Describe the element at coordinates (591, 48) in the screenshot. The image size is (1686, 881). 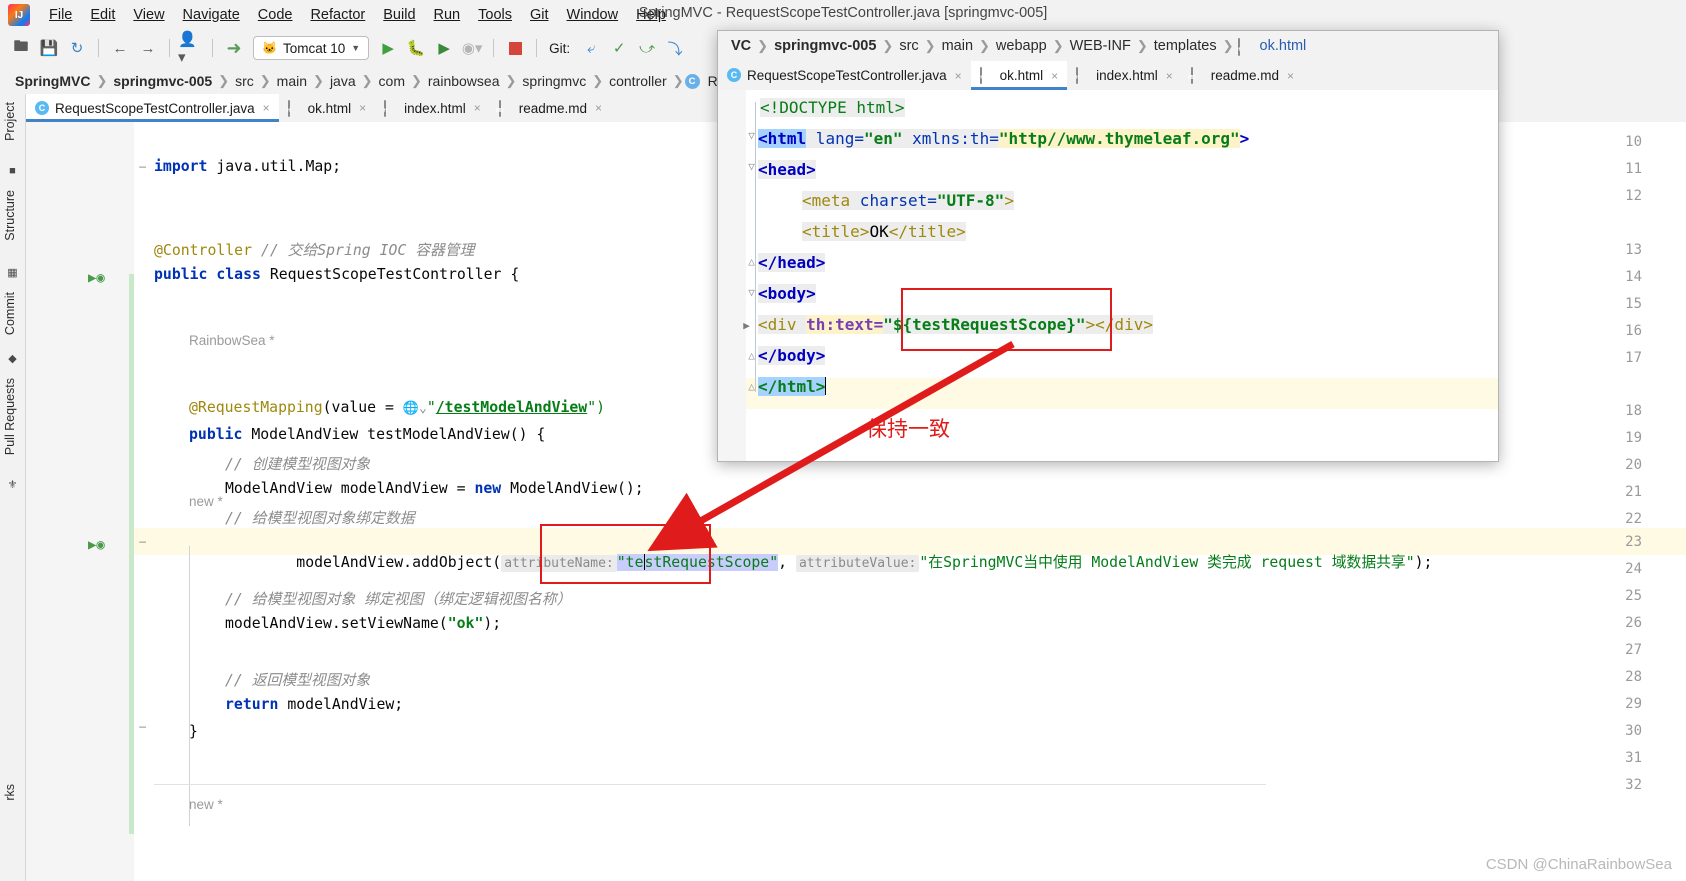
I see `git-update-icon: ⤶` at that location.